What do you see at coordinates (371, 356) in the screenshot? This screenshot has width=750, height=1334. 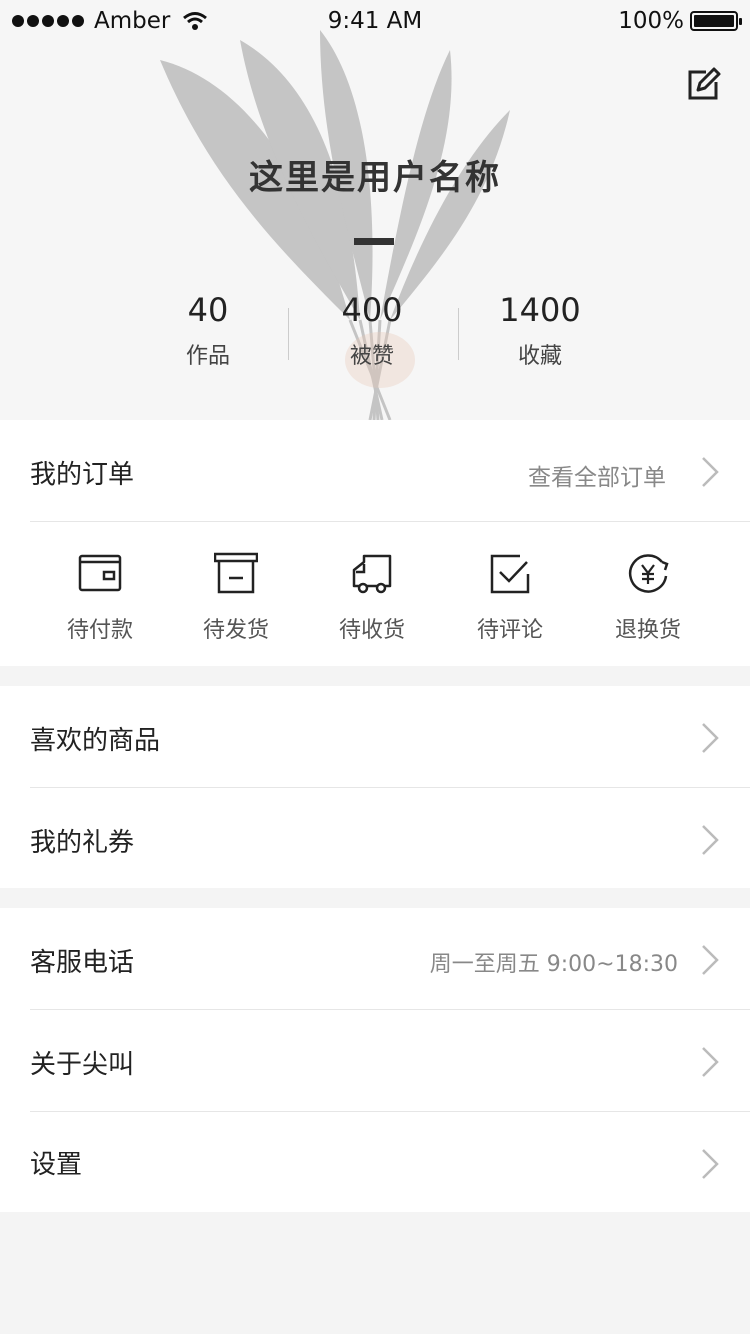 I see `stat-label: 被赞` at bounding box center [371, 356].